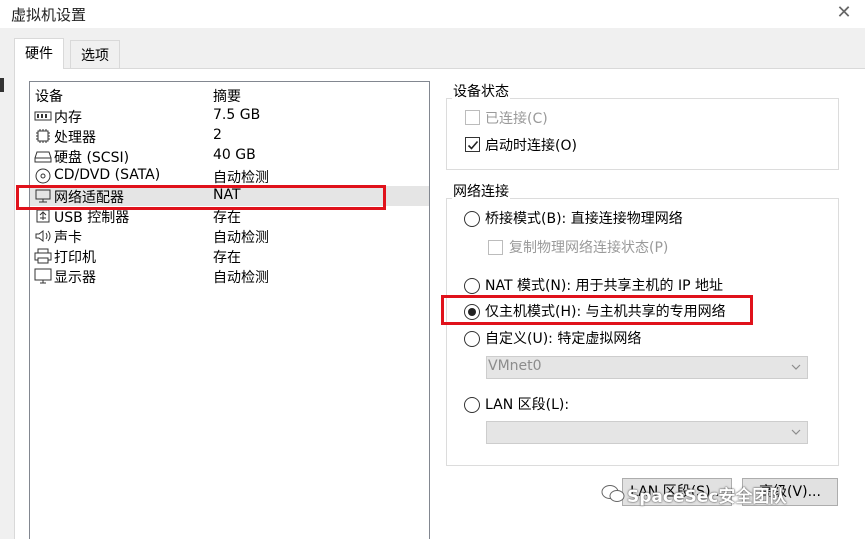 The width and height of the screenshot is (865, 539). I want to click on bridged-label: 桥接模式(B): 直接连接物理网络, so click(584, 219).